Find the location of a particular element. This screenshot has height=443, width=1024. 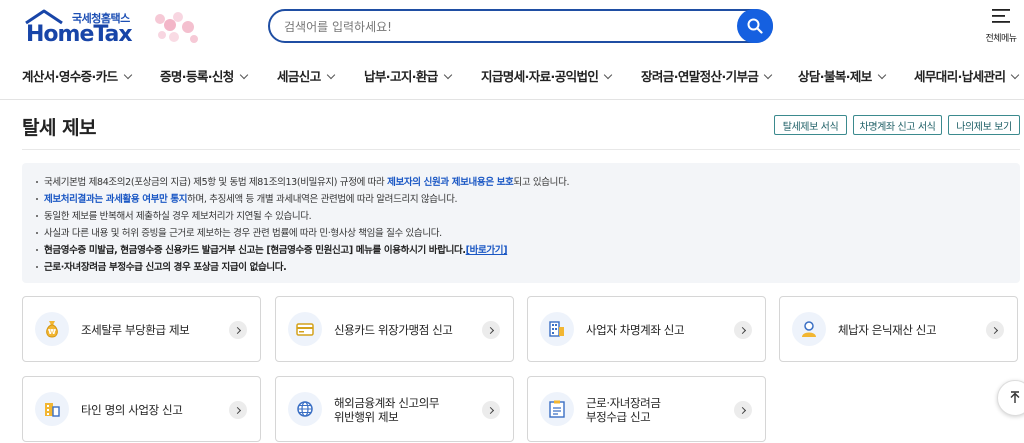

hometax-logo: 국세청홈택스 HomeTax is located at coordinates (110, 27).